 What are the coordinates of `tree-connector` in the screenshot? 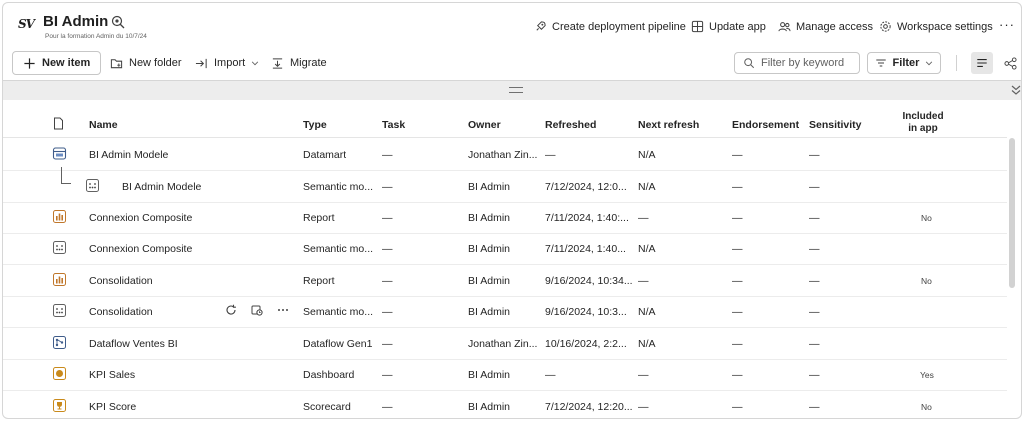 It's located at (66, 175).